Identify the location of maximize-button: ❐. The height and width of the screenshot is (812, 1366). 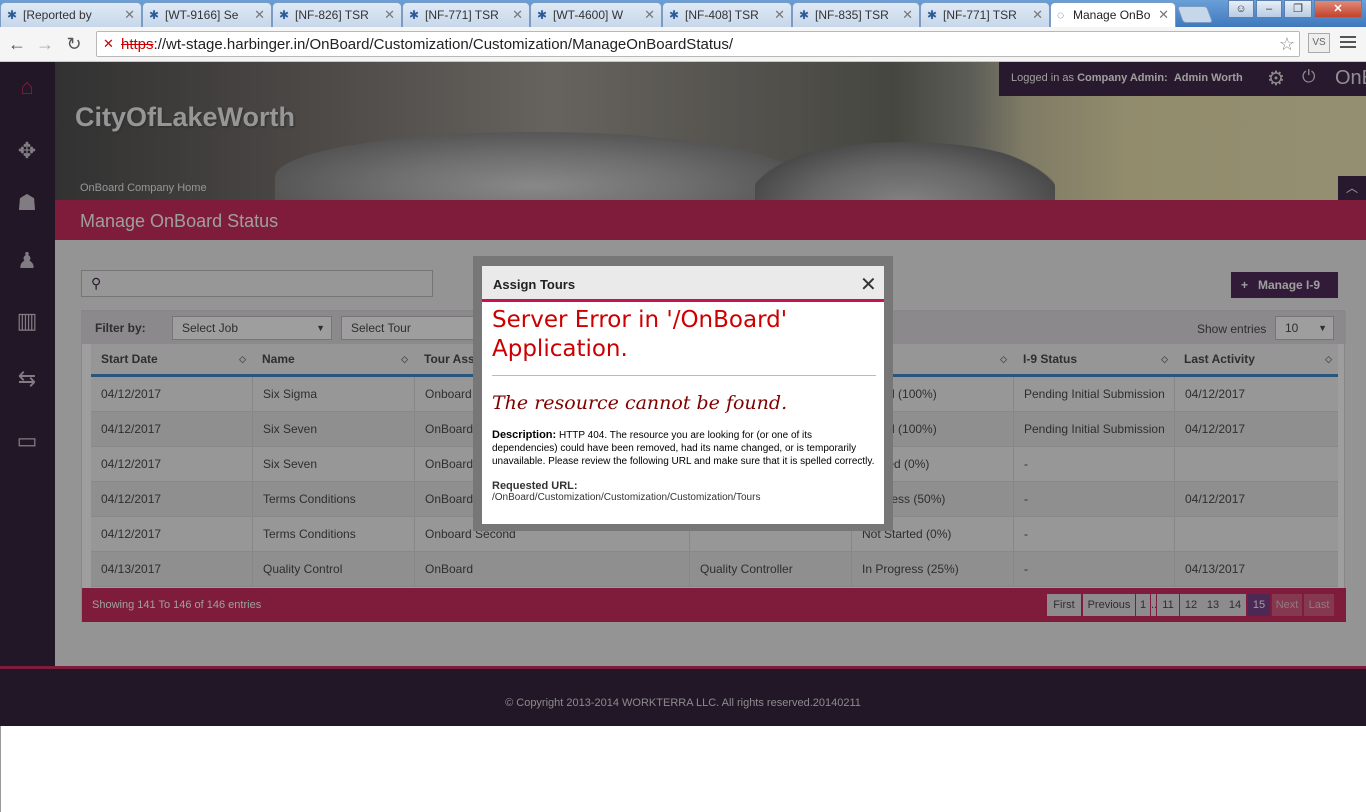
(1298, 9).